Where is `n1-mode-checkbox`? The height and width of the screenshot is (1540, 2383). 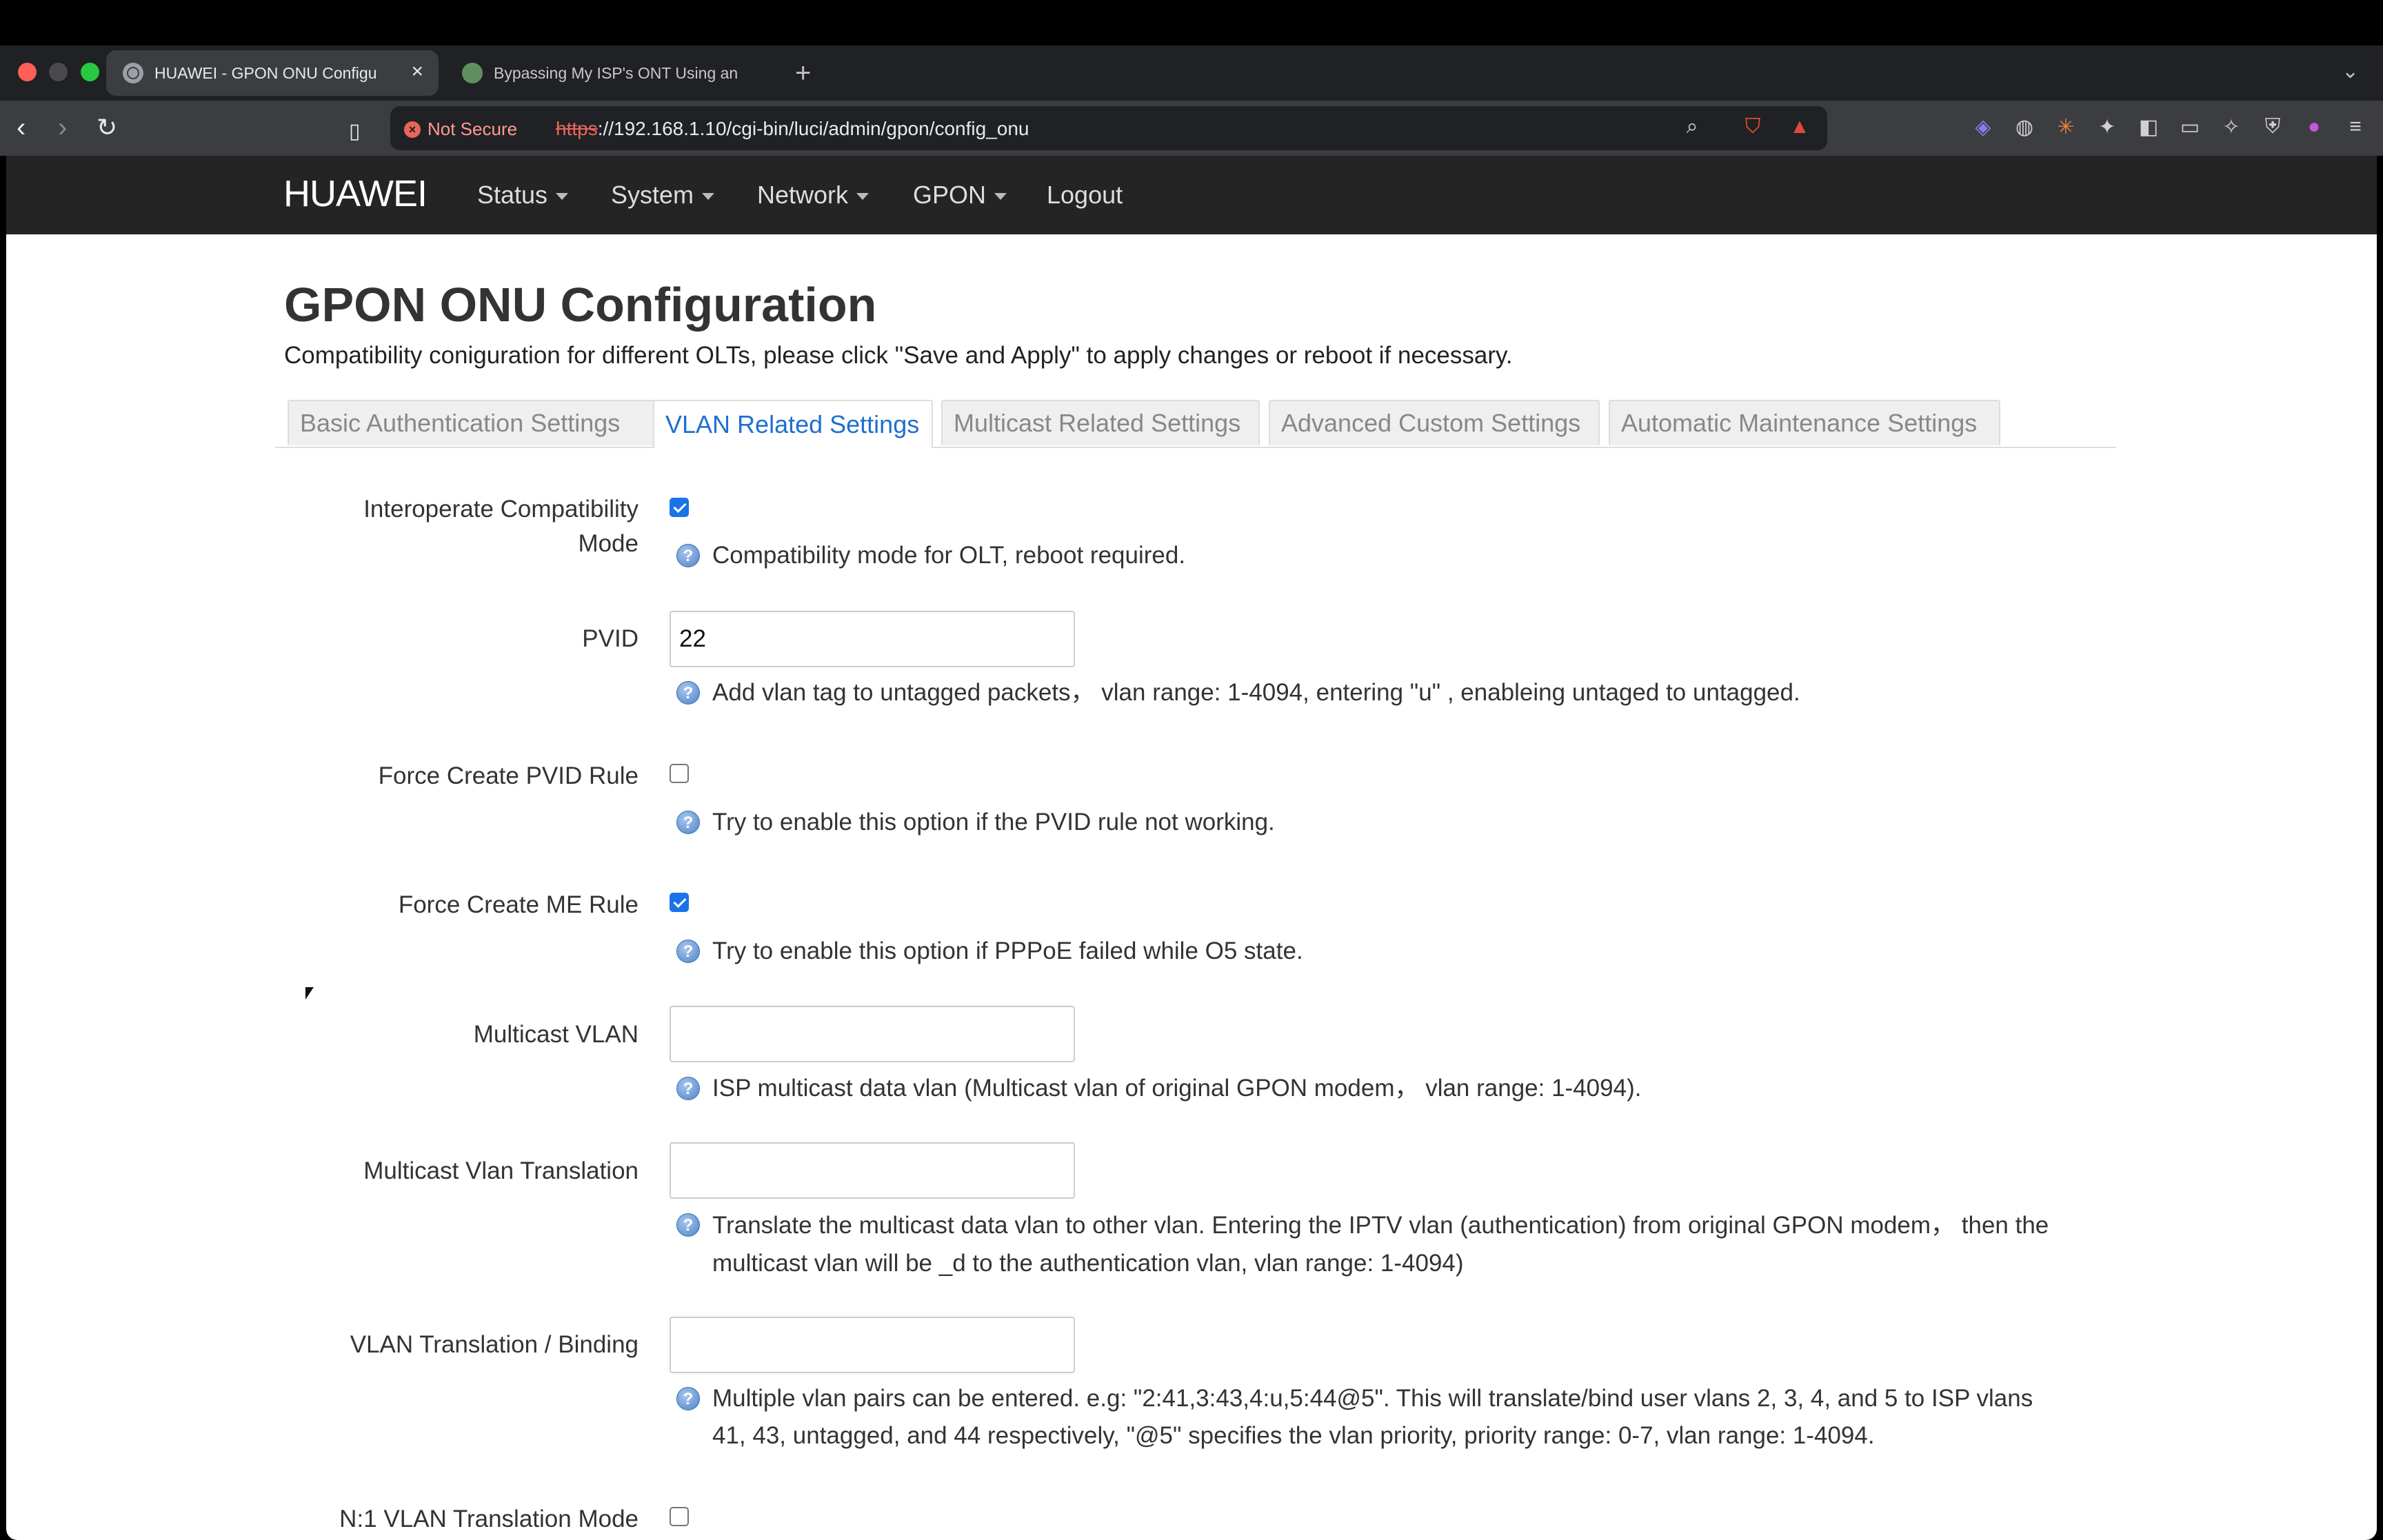 n1-mode-checkbox is located at coordinates (679, 1517).